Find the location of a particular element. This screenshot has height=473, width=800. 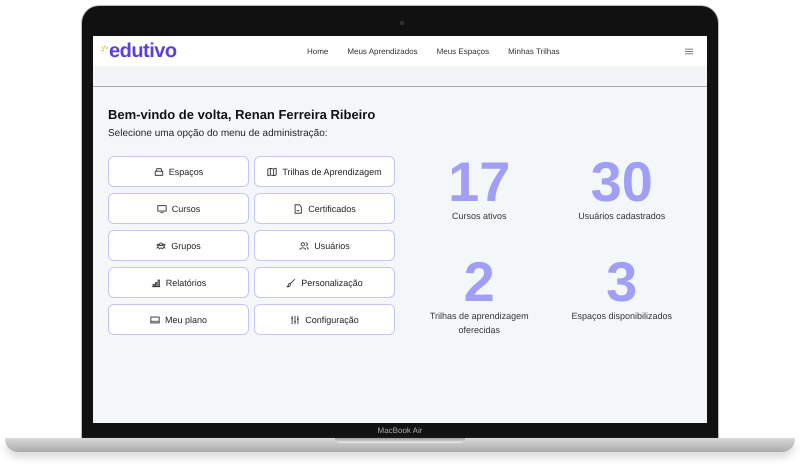

stat-label: Usuários cadastrados is located at coordinates (621, 217).